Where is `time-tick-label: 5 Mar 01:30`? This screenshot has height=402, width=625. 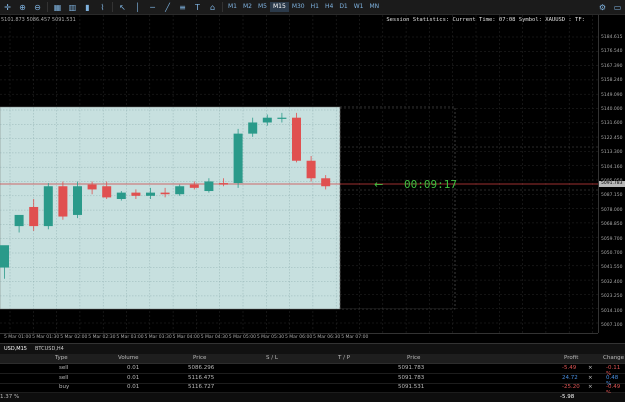
time-tick-label: 5 Mar 01:30 is located at coordinates (46, 337).